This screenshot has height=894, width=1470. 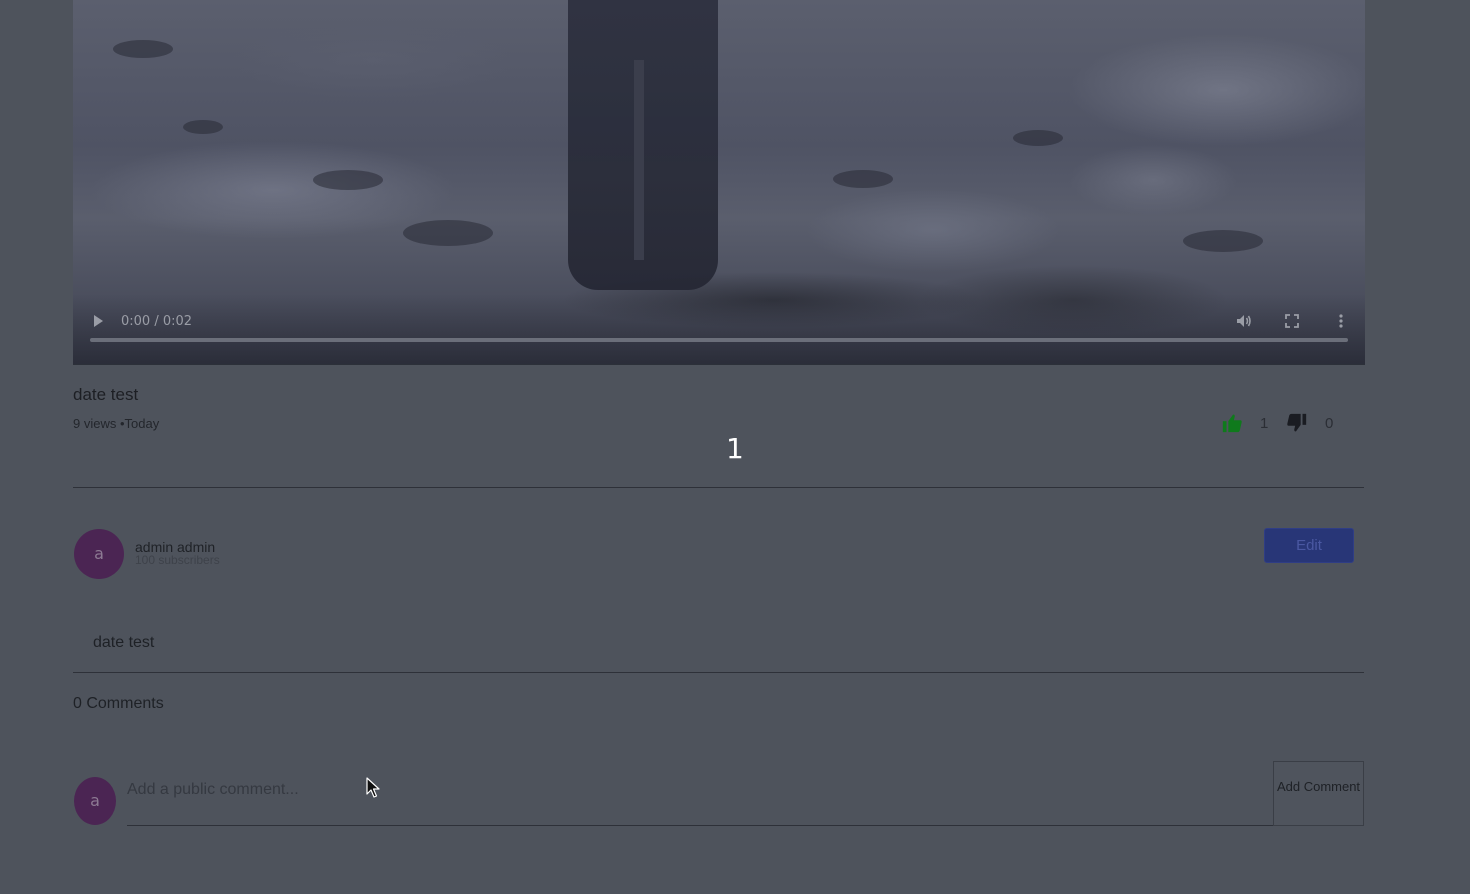 What do you see at coordinates (719, 340) in the screenshot?
I see `progress-bar` at bounding box center [719, 340].